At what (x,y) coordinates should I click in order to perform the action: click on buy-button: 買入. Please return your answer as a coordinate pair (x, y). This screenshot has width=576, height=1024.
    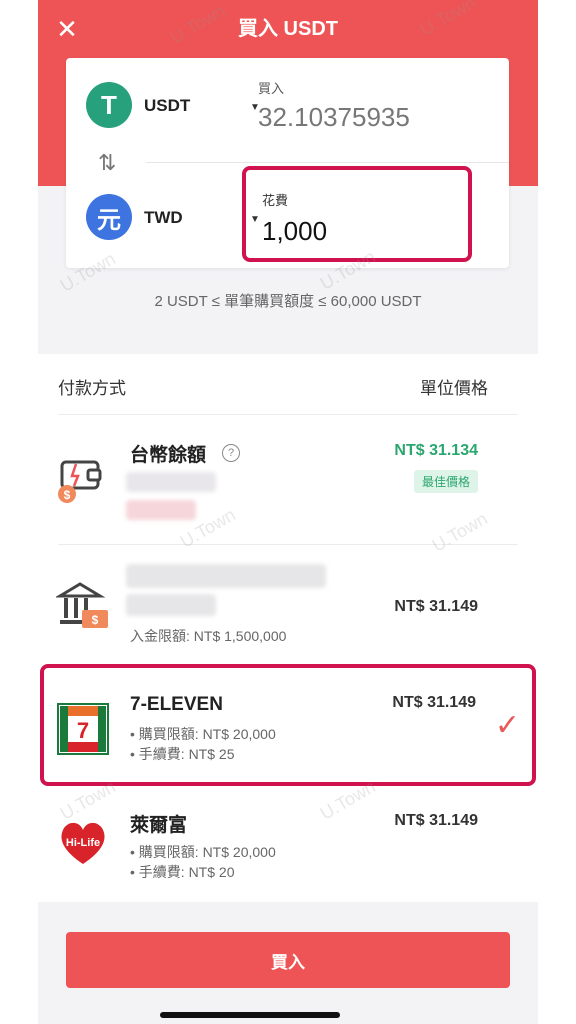
    Looking at the image, I should click on (288, 960).